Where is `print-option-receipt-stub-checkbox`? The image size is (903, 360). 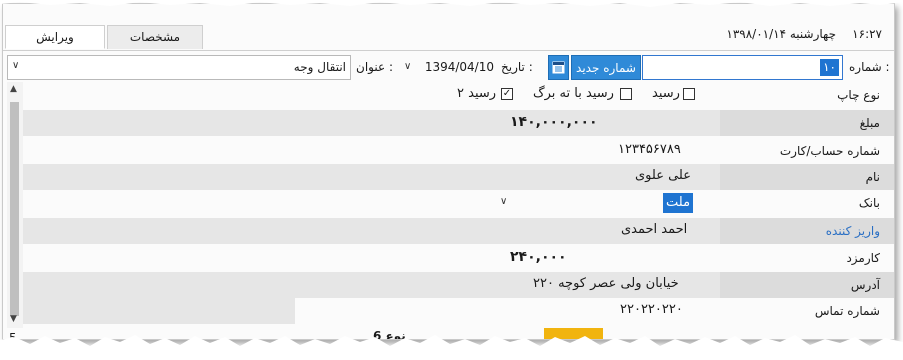
print-option-receipt-stub-checkbox is located at coordinates (626, 94).